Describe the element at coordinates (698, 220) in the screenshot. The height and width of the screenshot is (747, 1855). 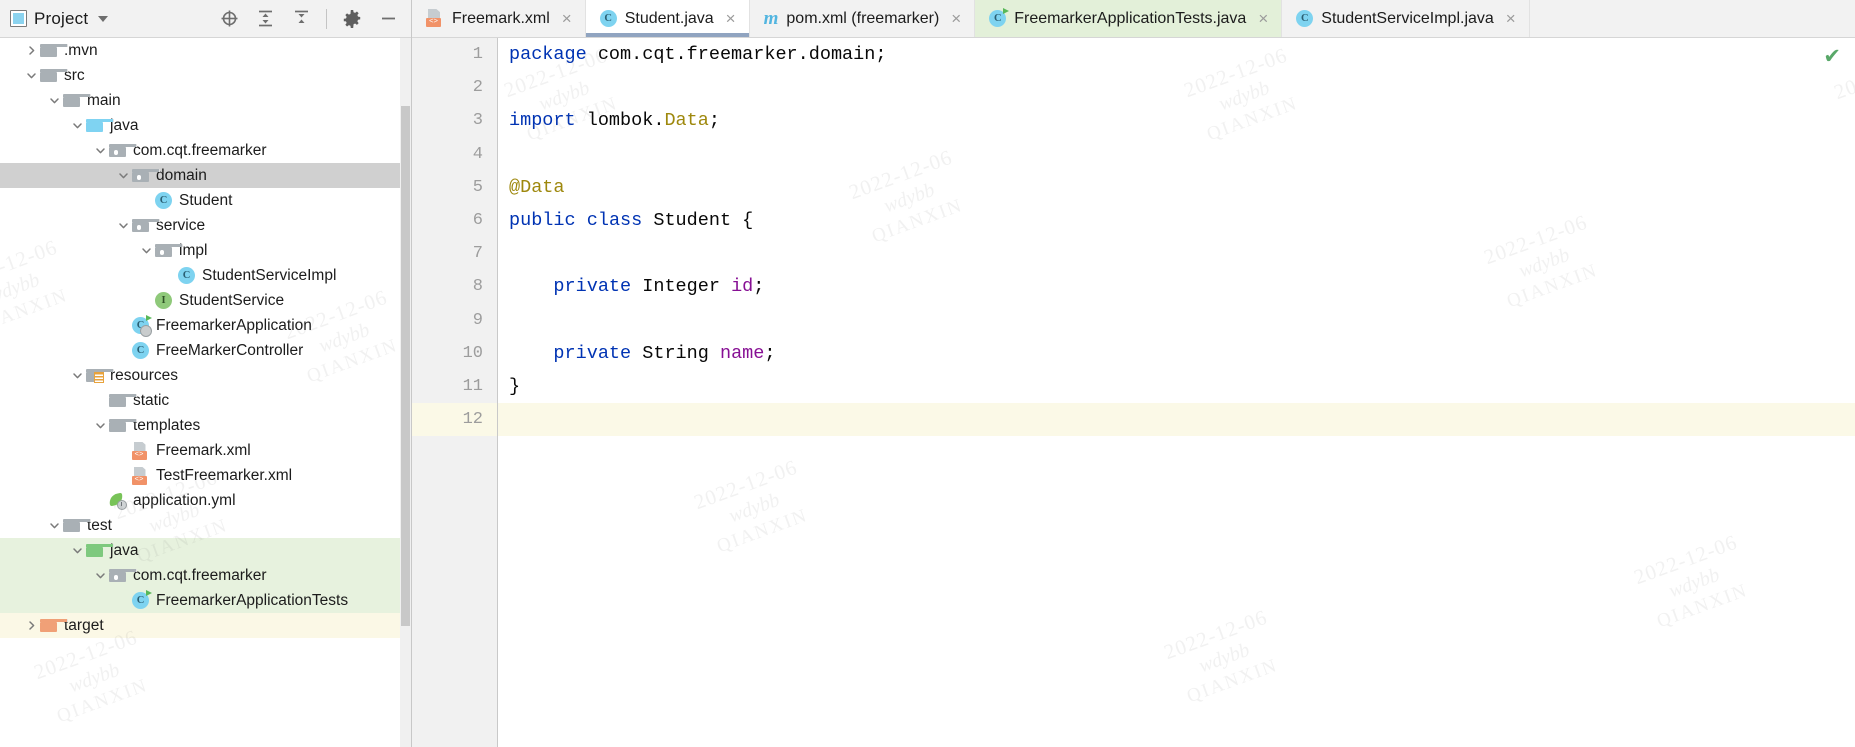
I see `code-token: Student {` at that location.